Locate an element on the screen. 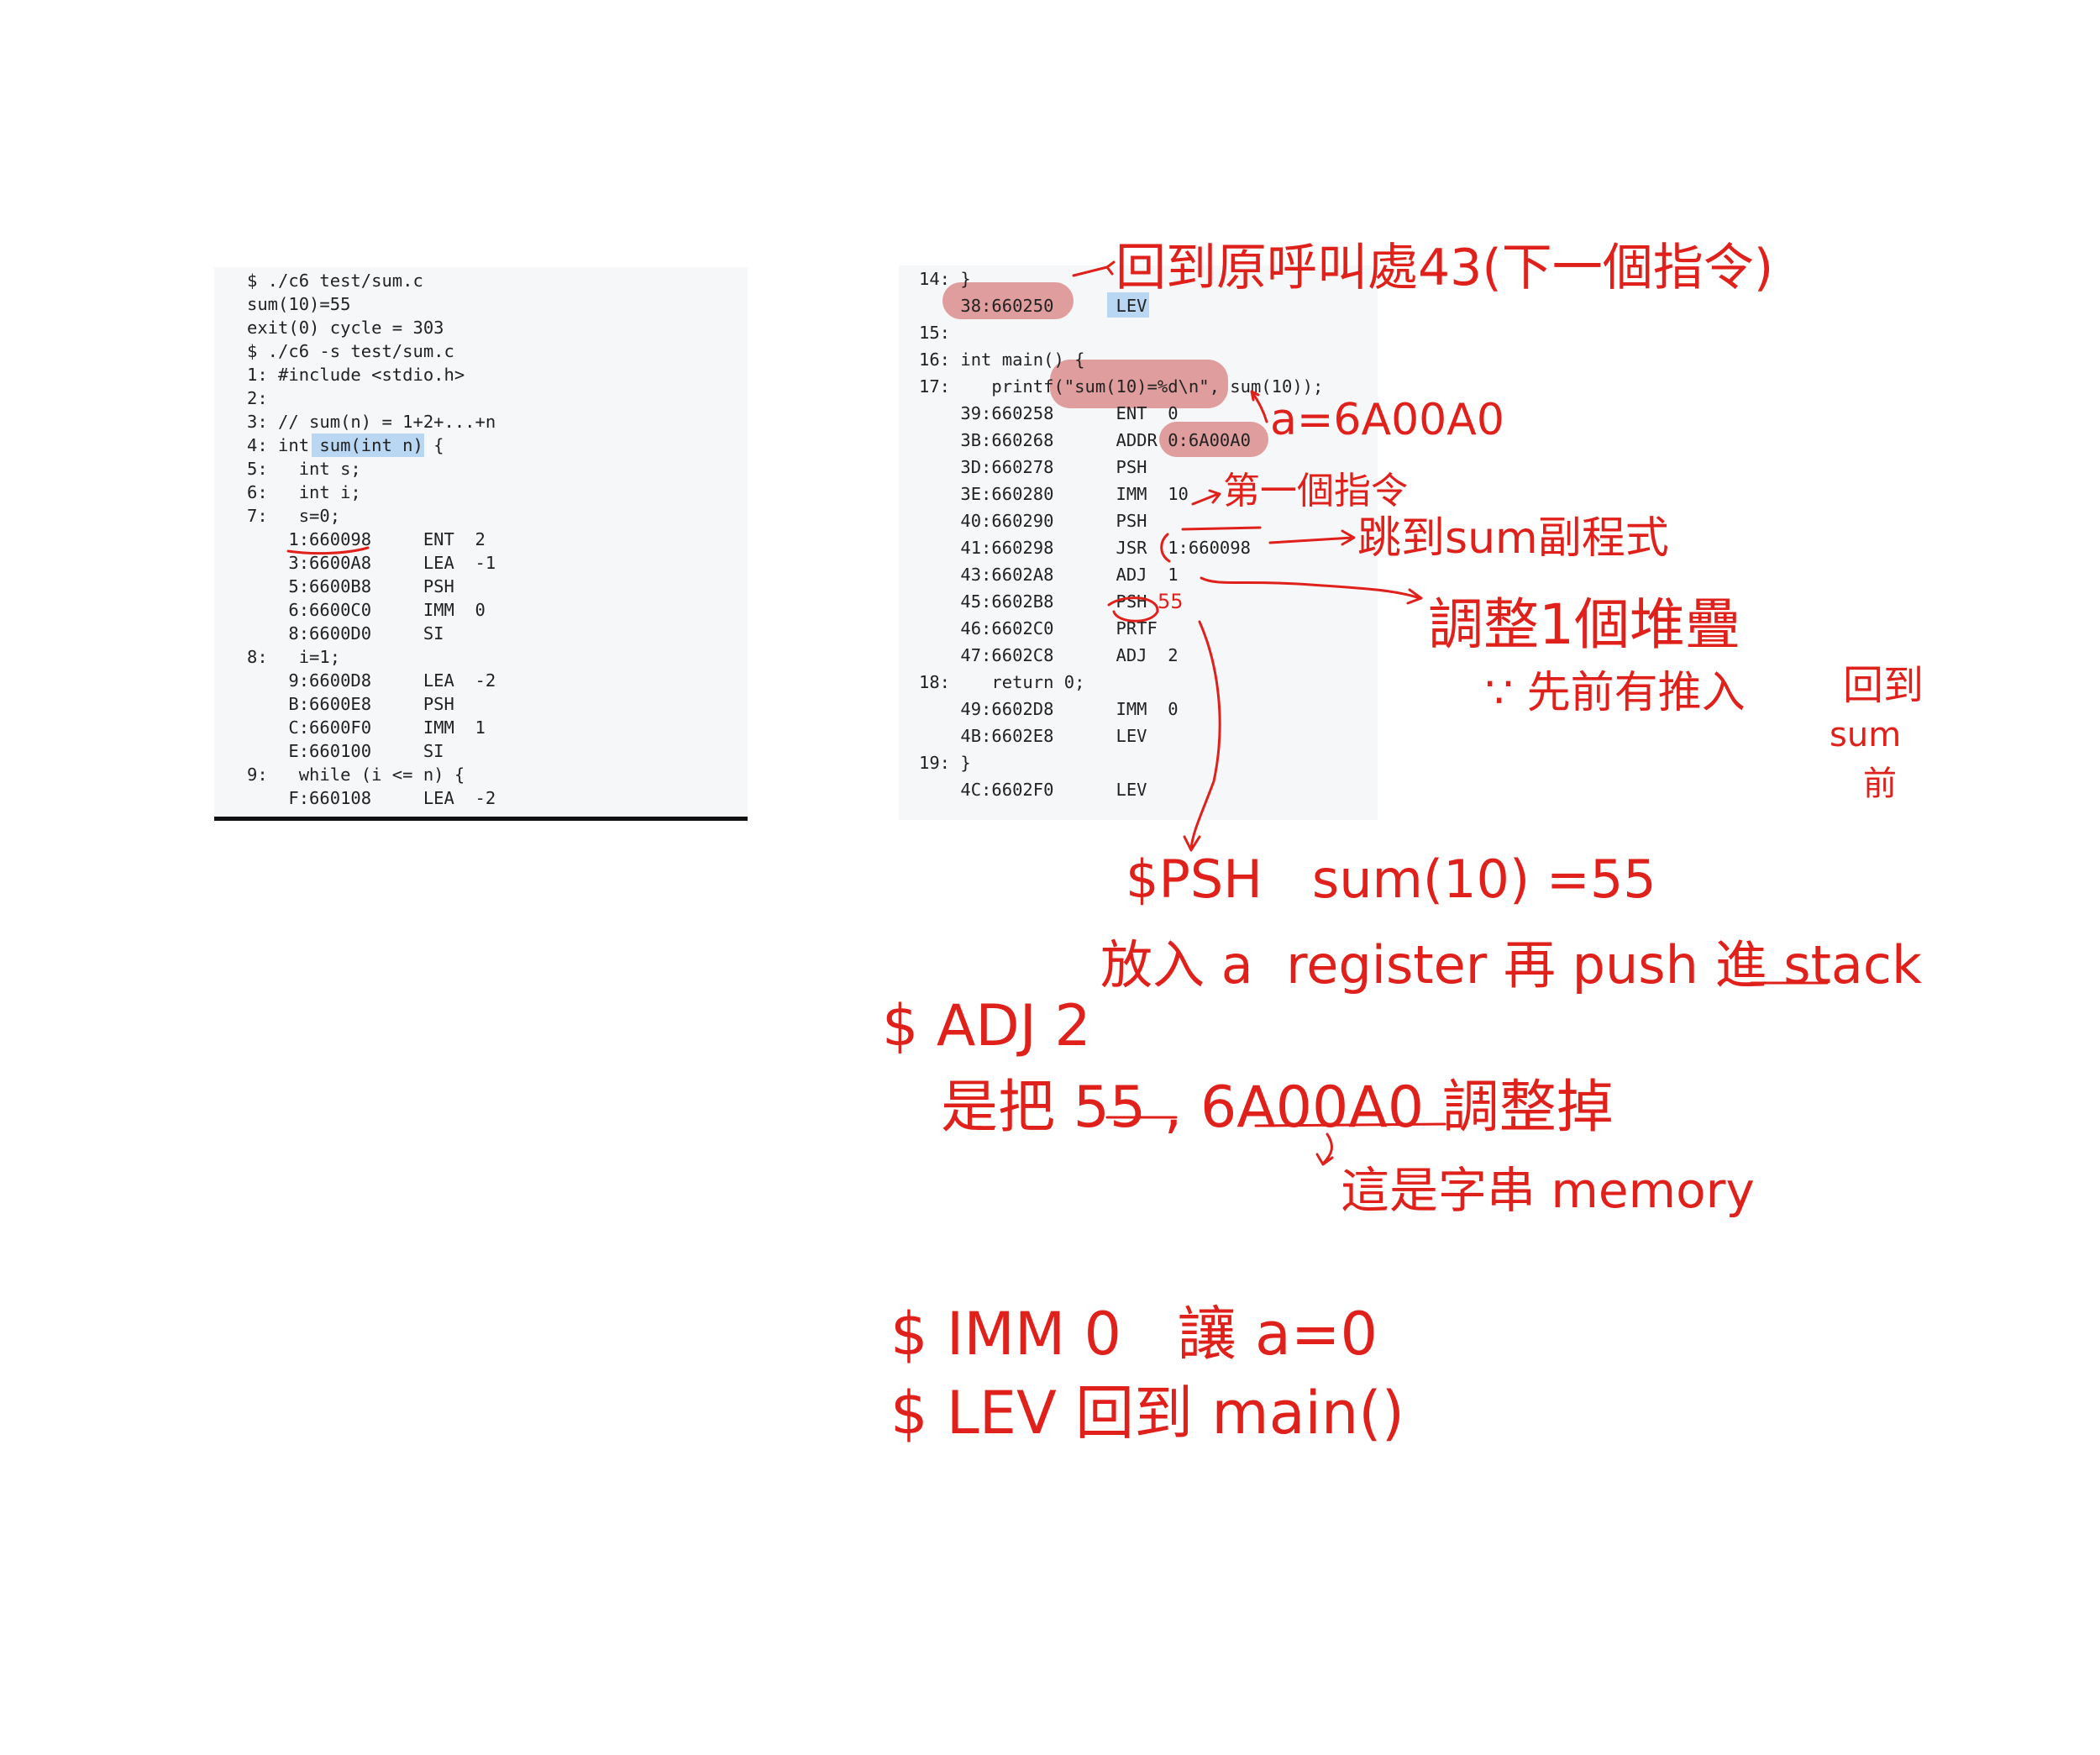 The width and height of the screenshot is (2100, 1755). return-note: 回到原呼叫處43(下一個指令) is located at coordinates (1445, 268).